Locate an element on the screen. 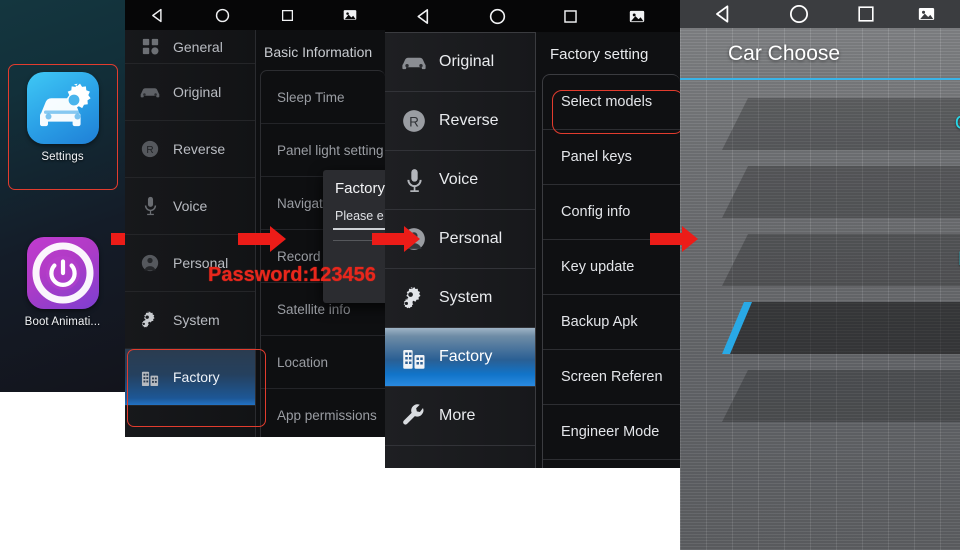  settings-highlight-box is located at coordinates (63, 127).